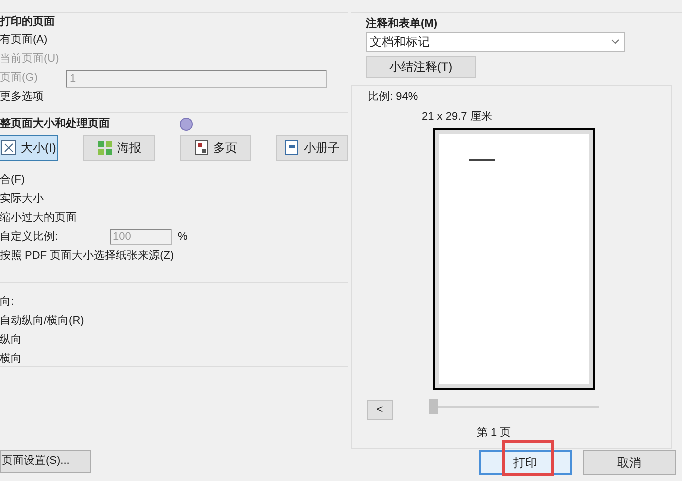  I want to click on section-title: 整页面大小和处理页面, so click(55, 124).